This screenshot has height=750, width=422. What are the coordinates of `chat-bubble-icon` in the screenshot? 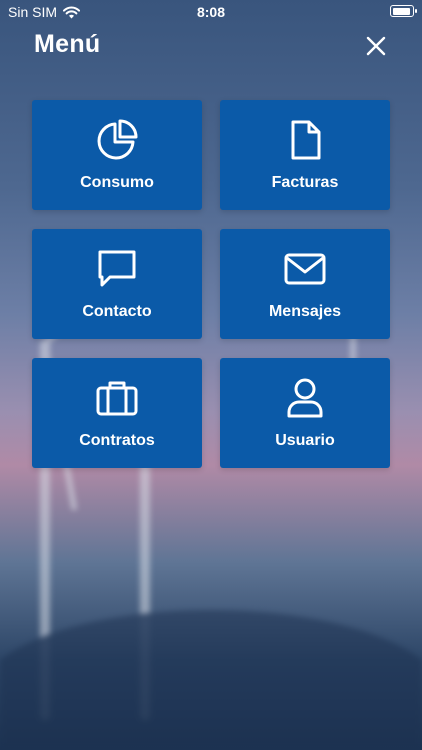 It's located at (117, 268).